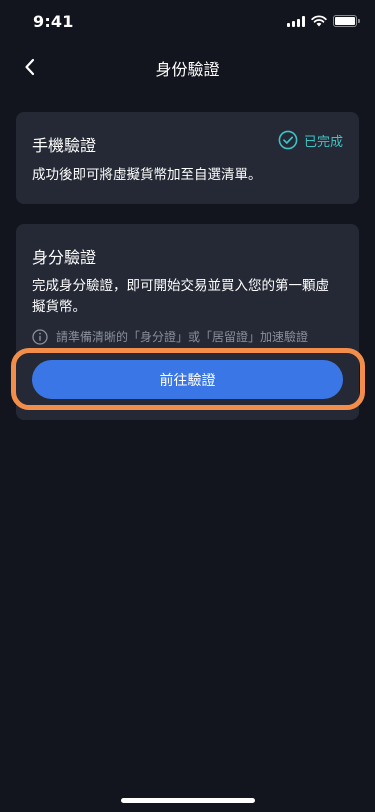  I want to click on status-time: 9:41, so click(53, 21).